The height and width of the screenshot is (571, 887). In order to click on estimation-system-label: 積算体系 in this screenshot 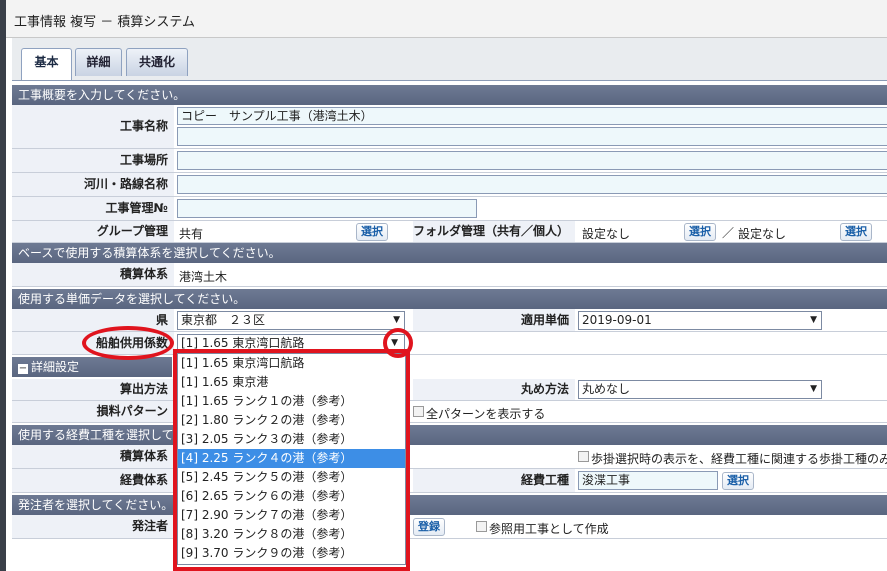, I will do `click(93, 274)`.